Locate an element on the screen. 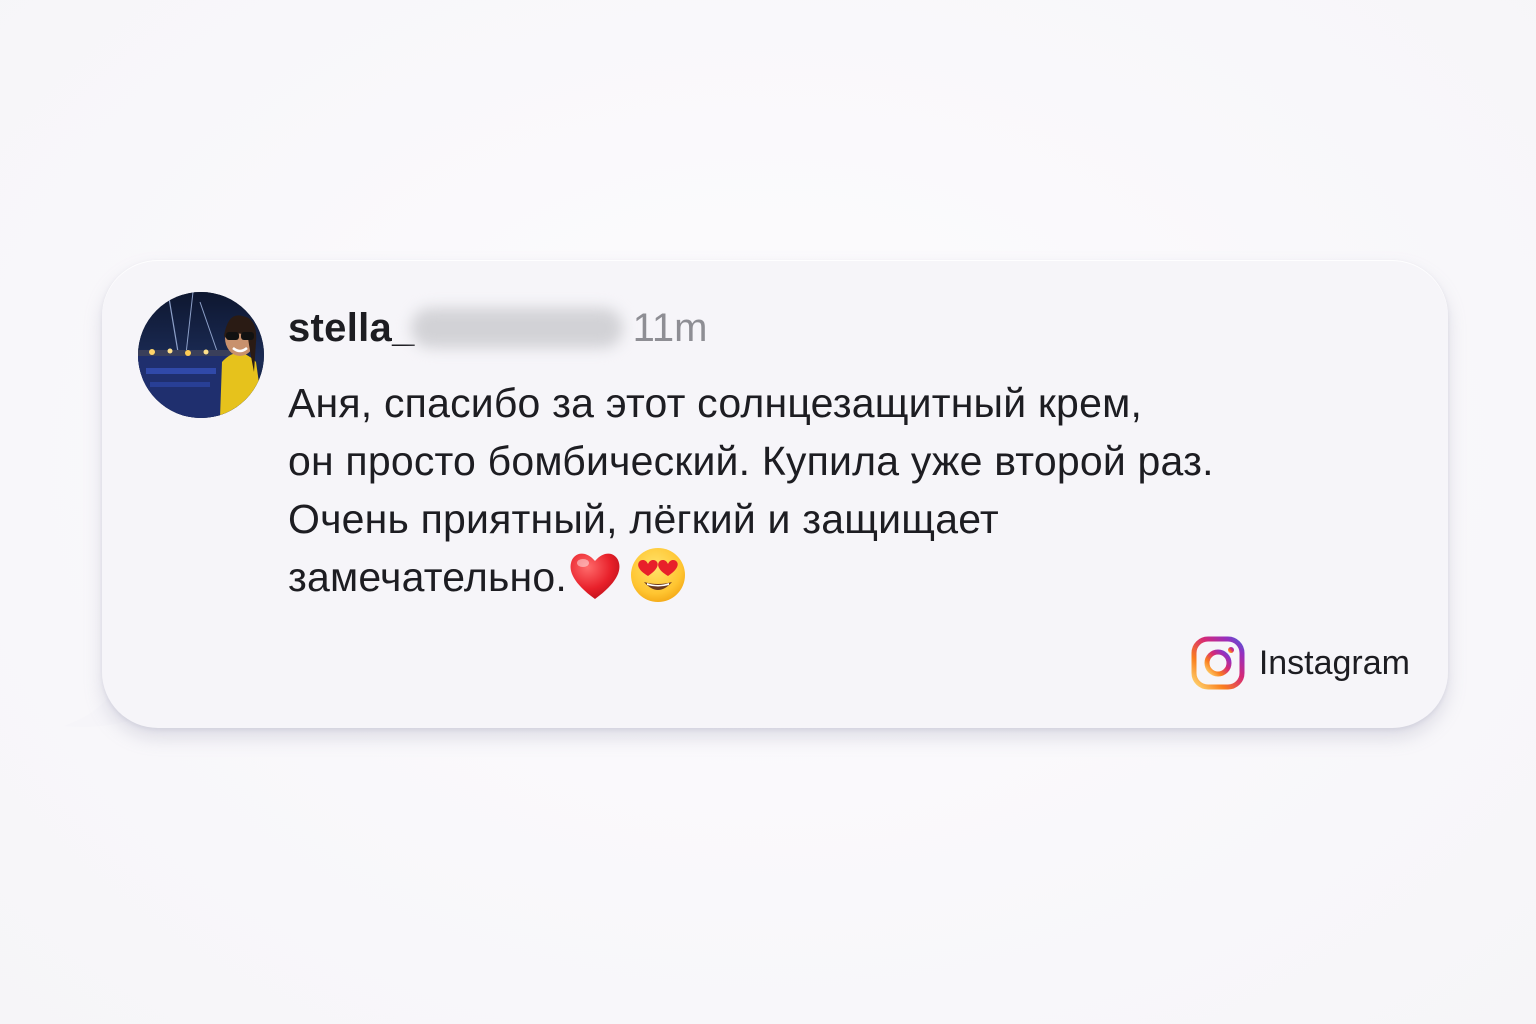 The image size is (1536, 1024). comment-header: stella_ 11m is located at coordinates (497, 328).